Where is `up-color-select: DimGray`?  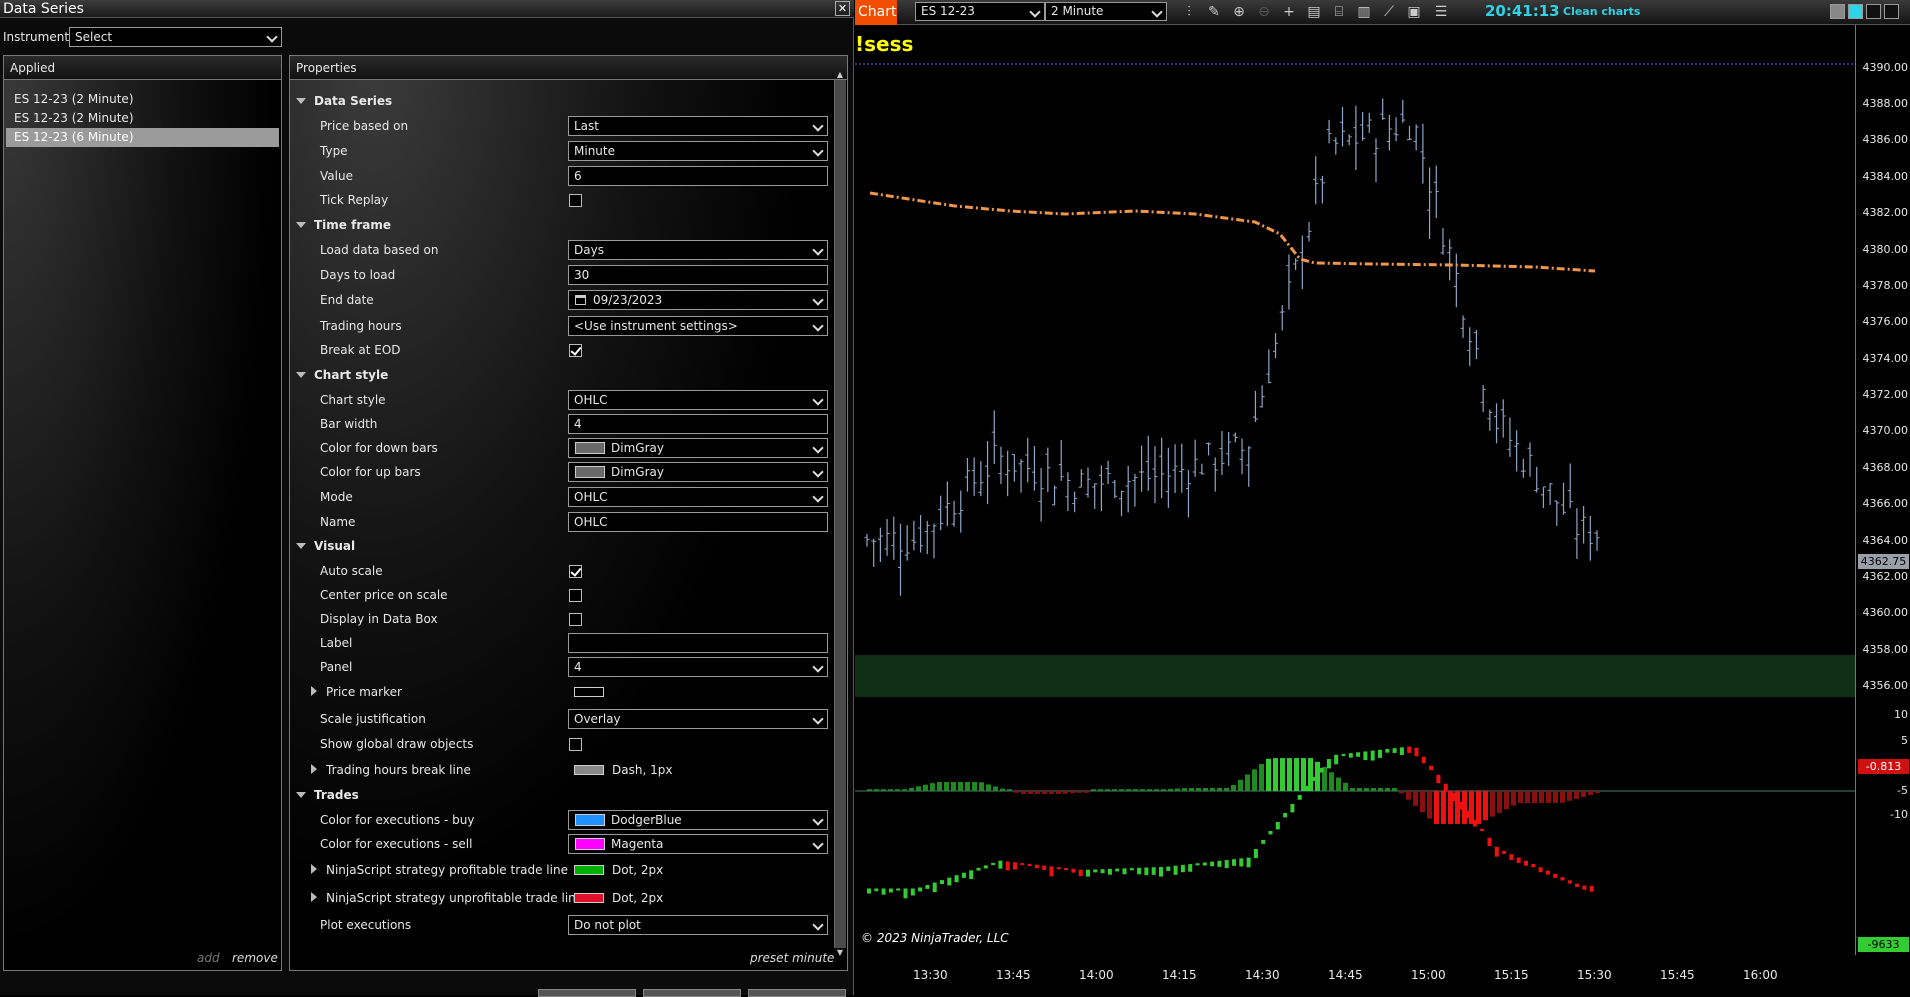
up-color-select: DimGray is located at coordinates (698, 472).